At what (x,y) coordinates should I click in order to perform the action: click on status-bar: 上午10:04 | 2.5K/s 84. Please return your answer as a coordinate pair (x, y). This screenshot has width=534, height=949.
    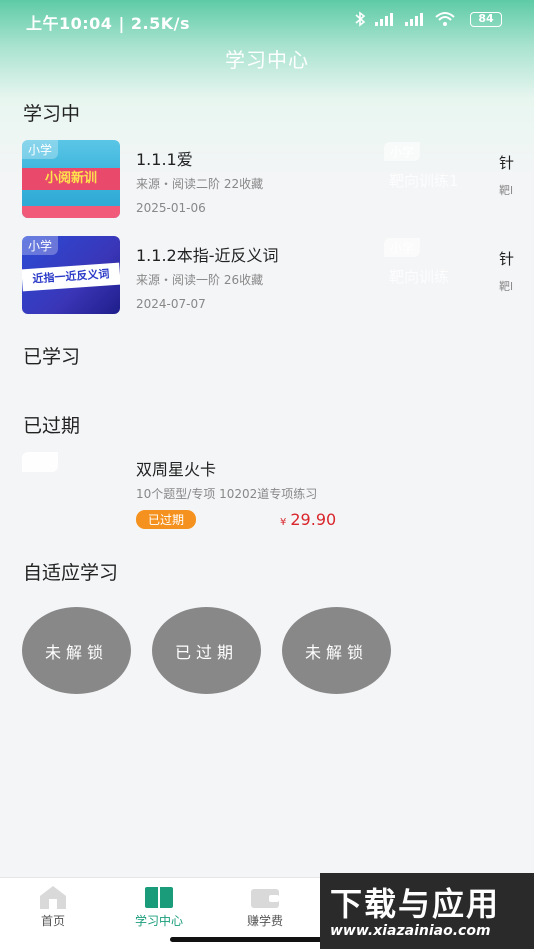
    Looking at the image, I should click on (267, 21).